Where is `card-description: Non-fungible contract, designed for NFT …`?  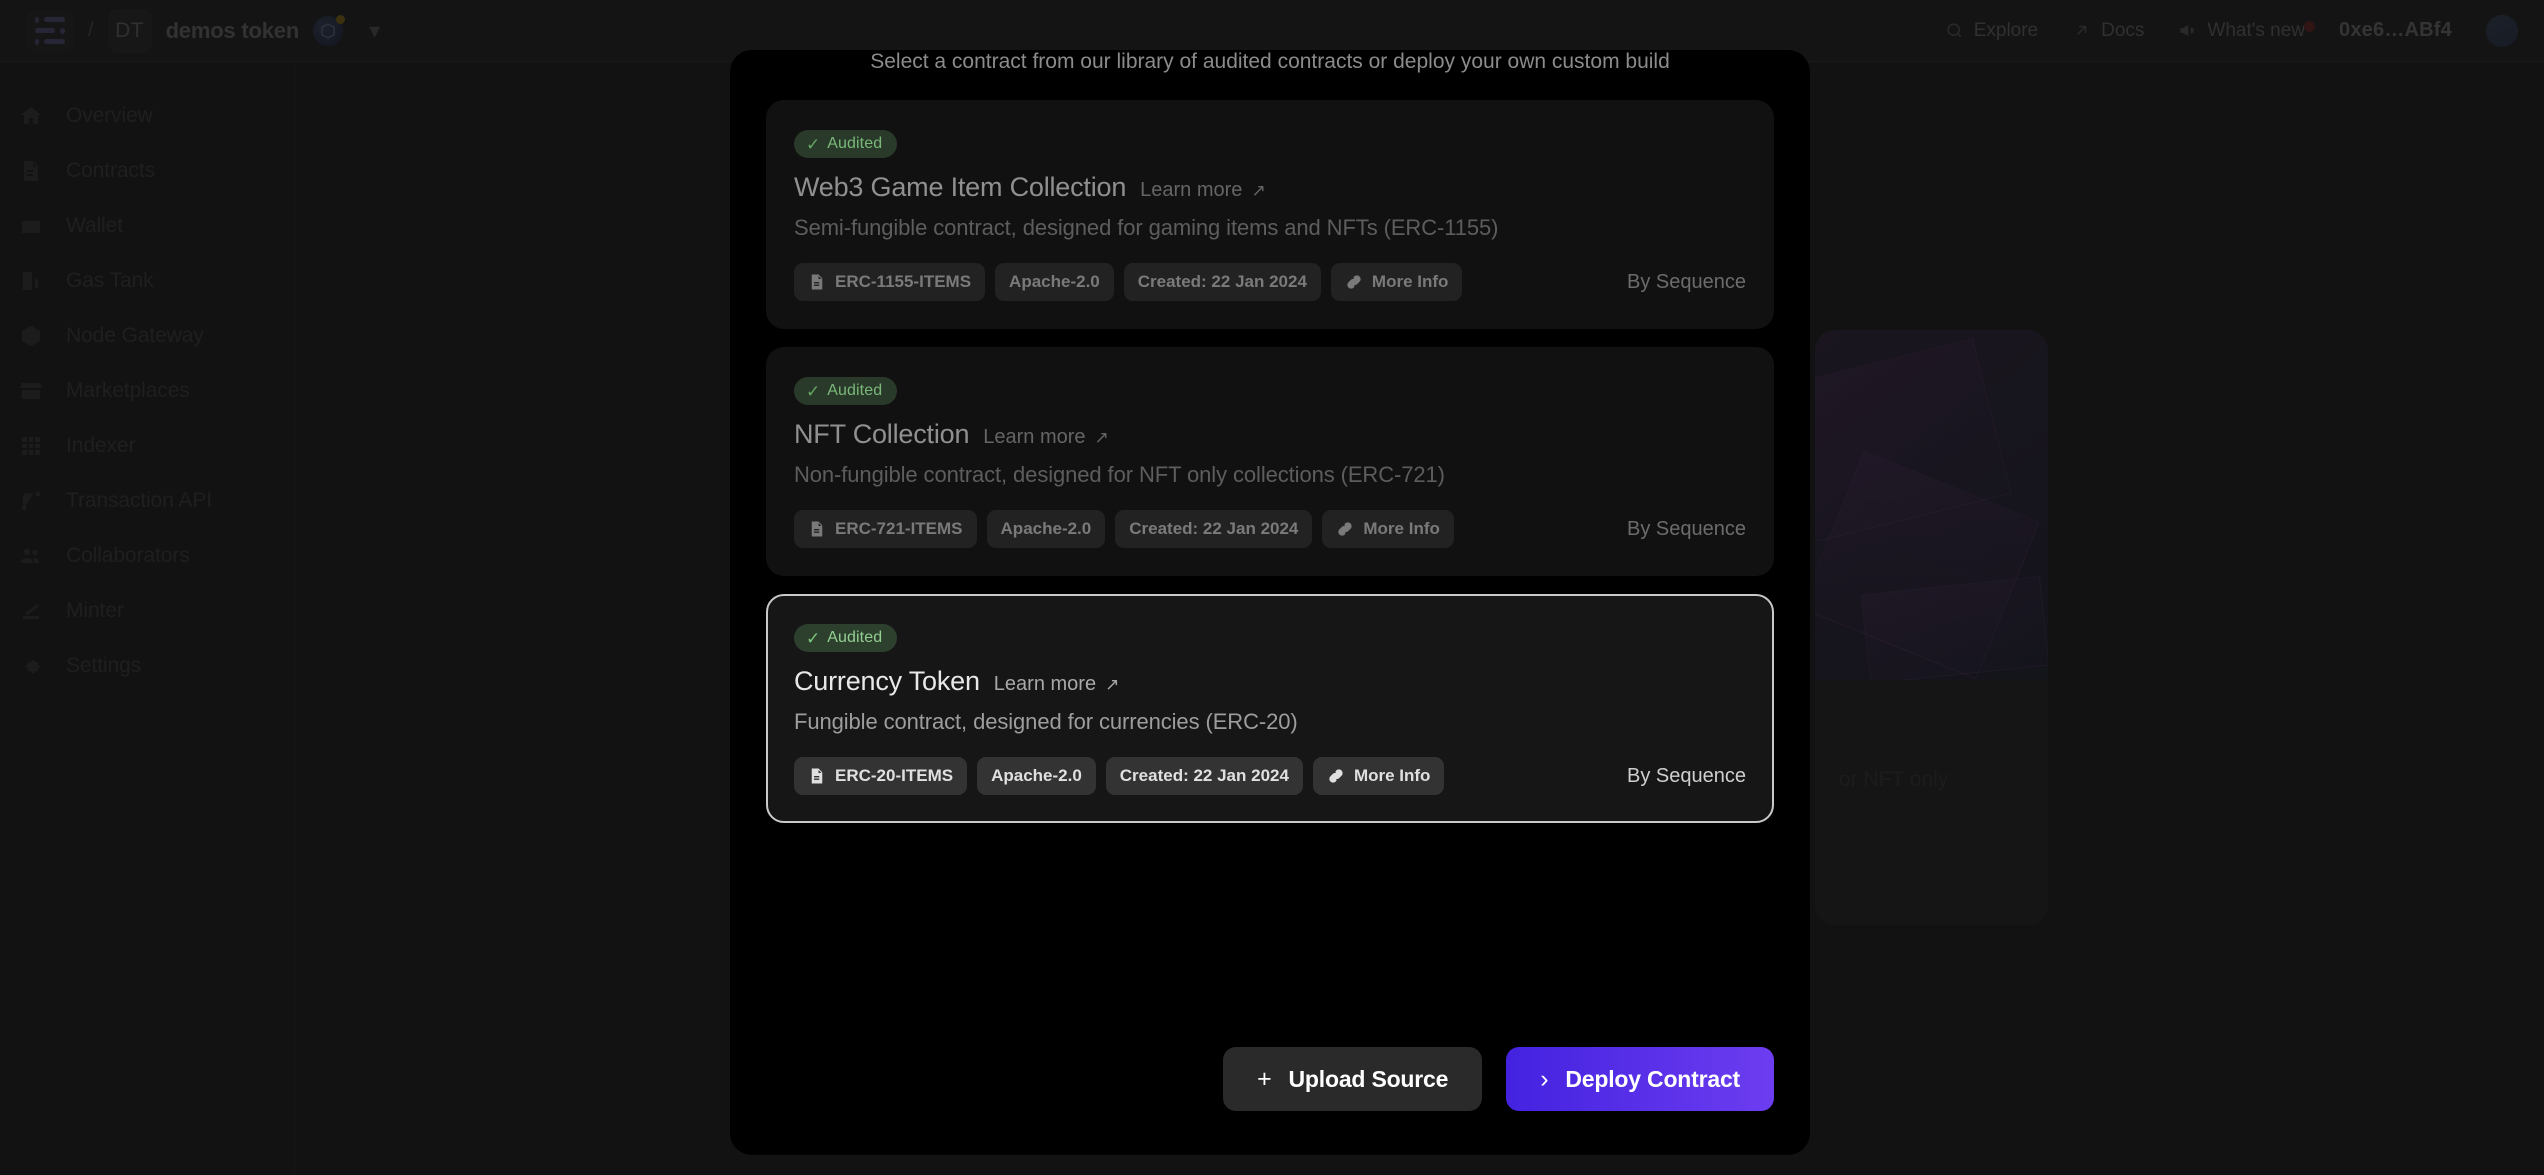
card-description: Non-fungible contract, designed for NFT … is located at coordinates (1119, 474).